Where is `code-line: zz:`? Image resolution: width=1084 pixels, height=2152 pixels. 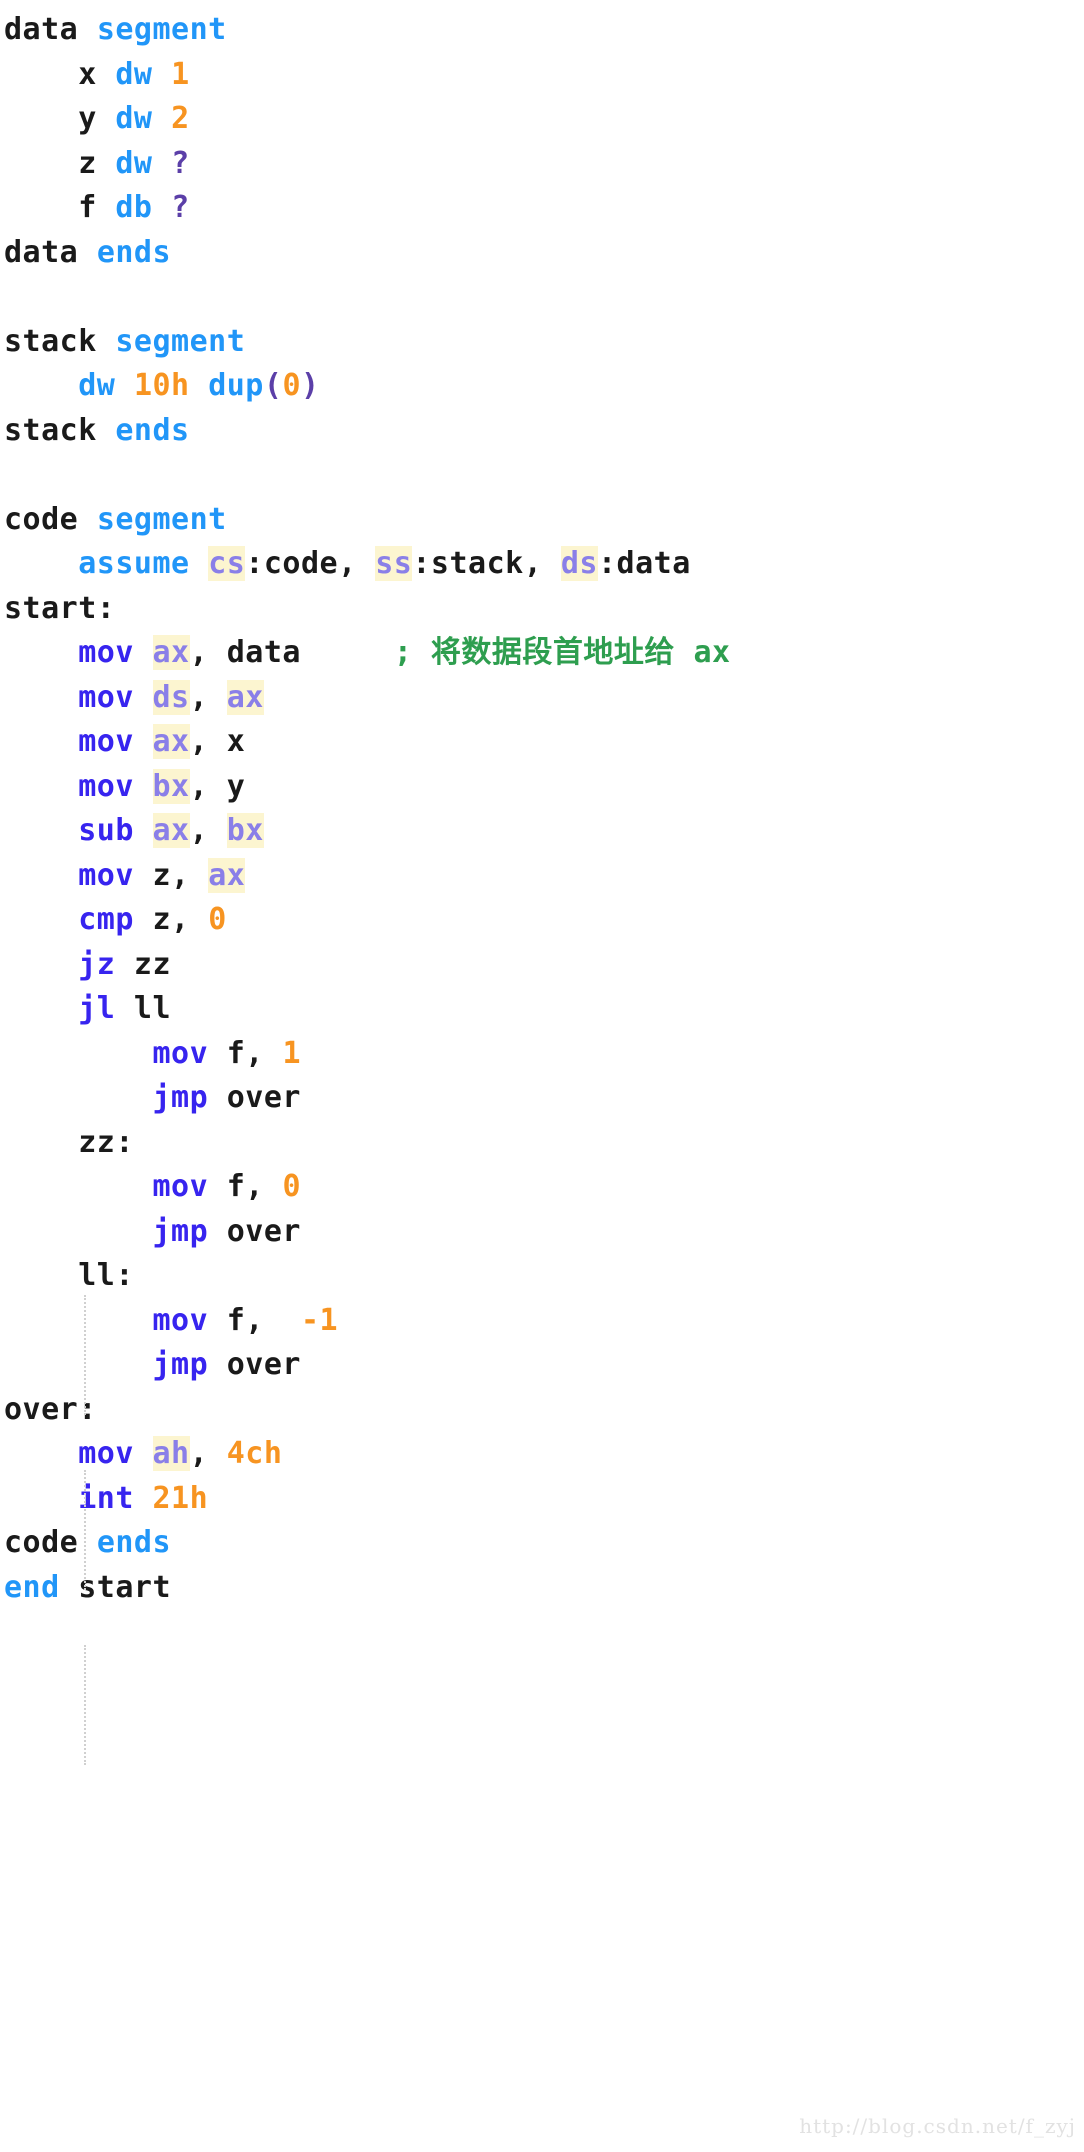 code-line: zz: is located at coordinates (542, 1143).